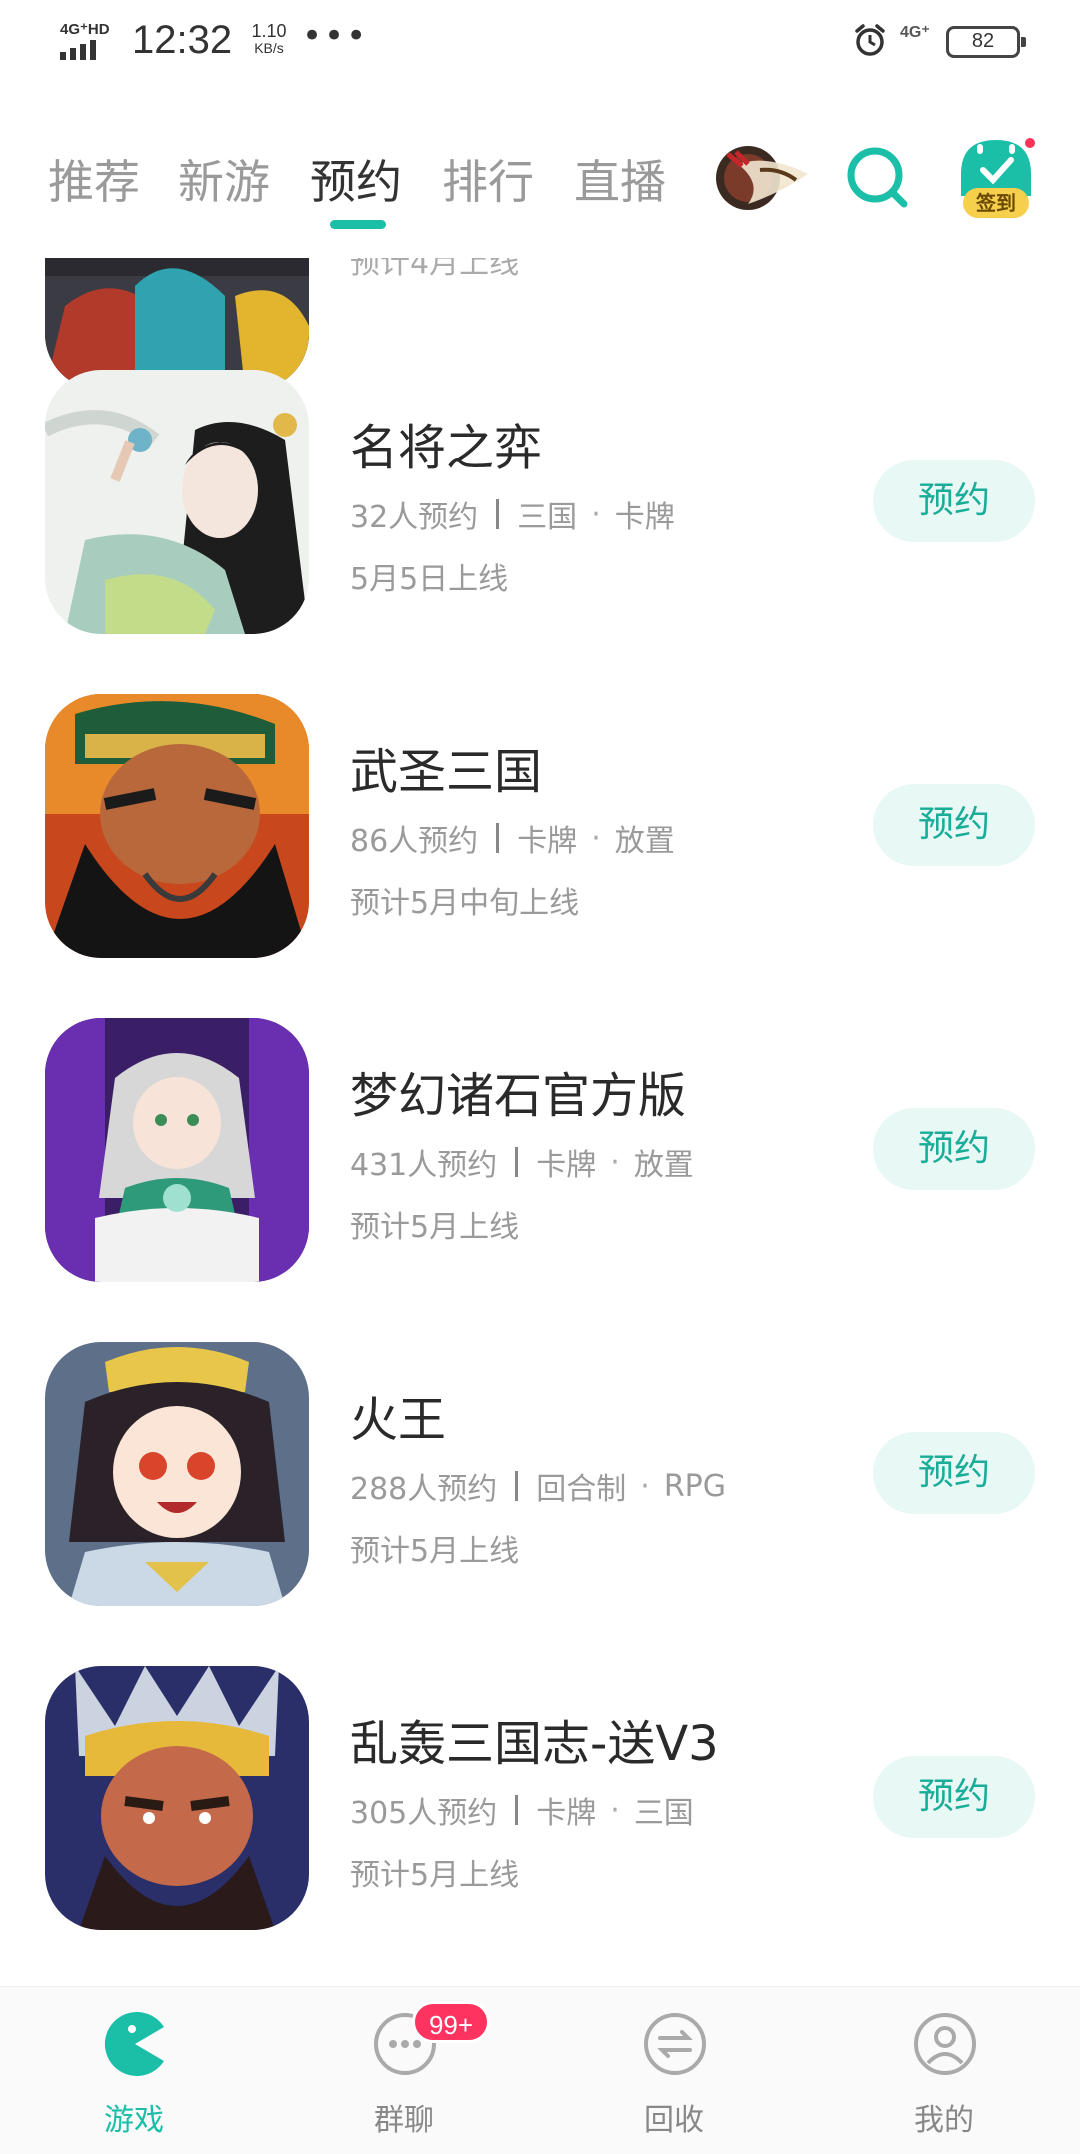 The width and height of the screenshot is (1080, 2154). Describe the element at coordinates (877, 177) in the screenshot. I see `search-icon` at that location.